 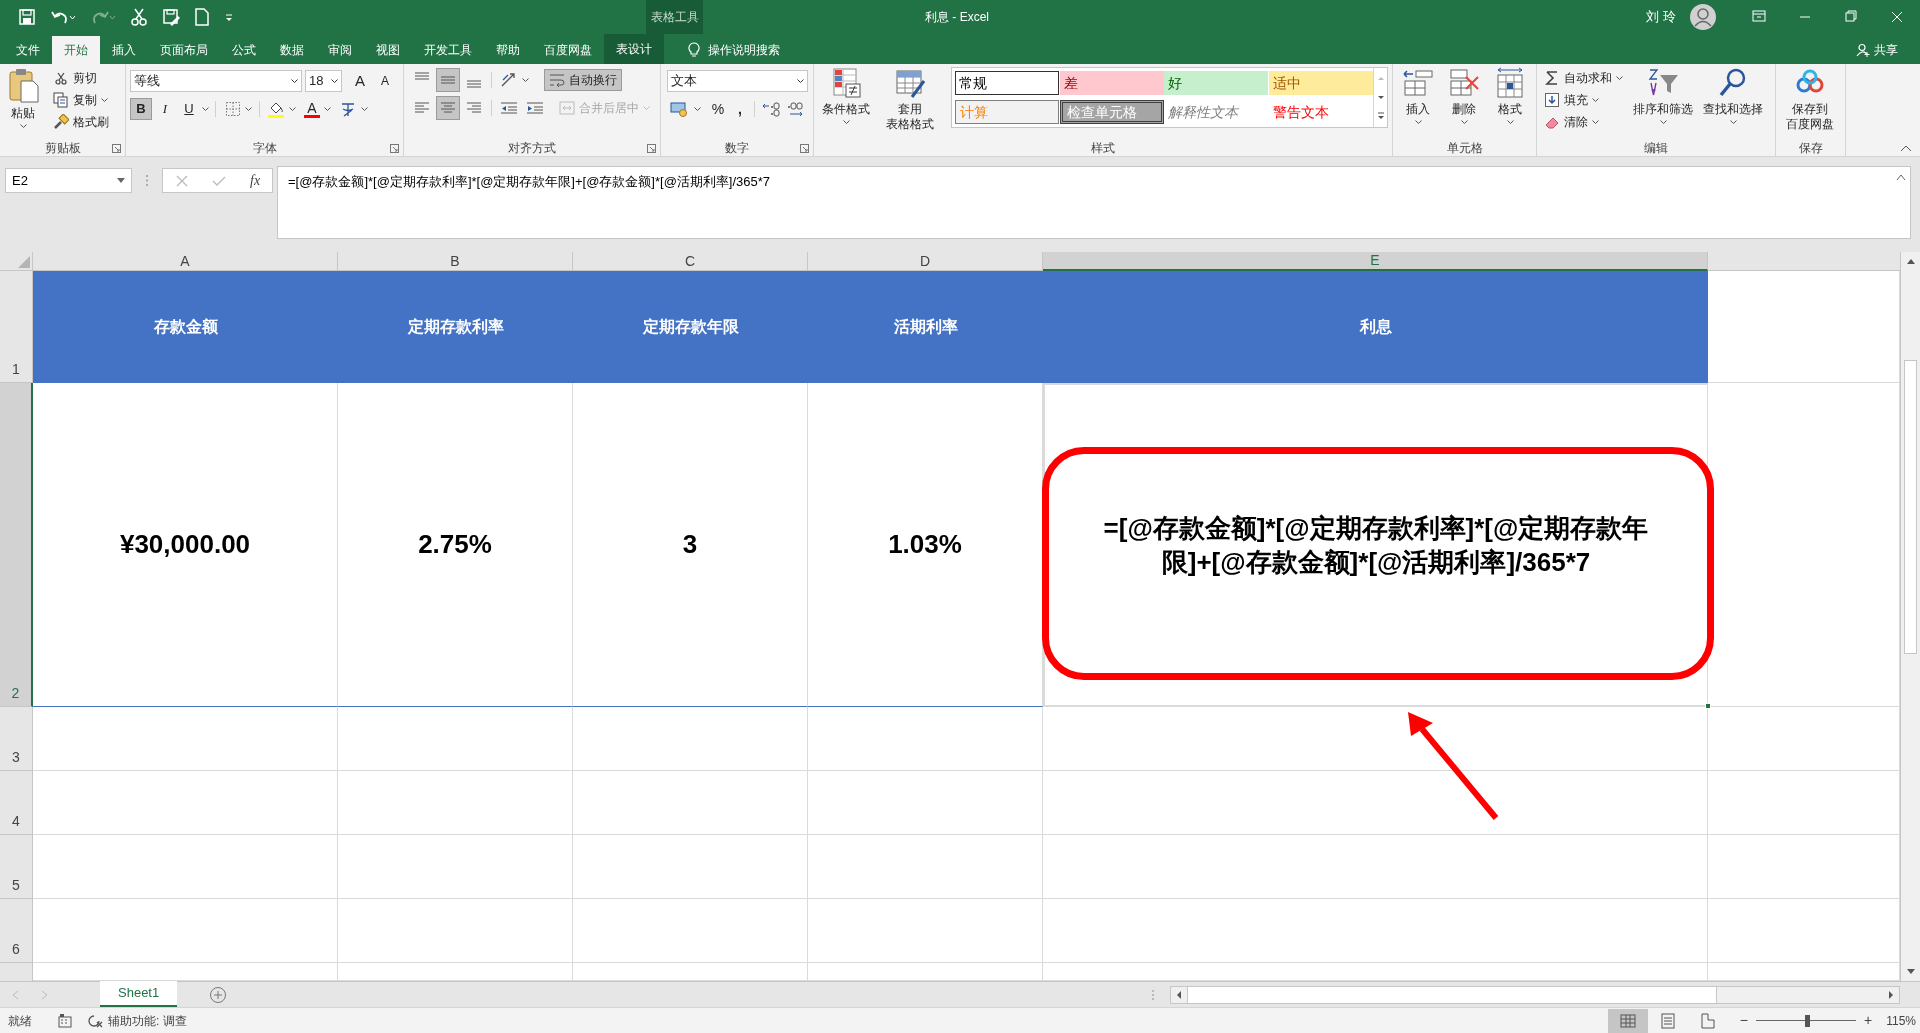 What do you see at coordinates (16, 803) in the screenshot?
I see `row-header: 4` at bounding box center [16, 803].